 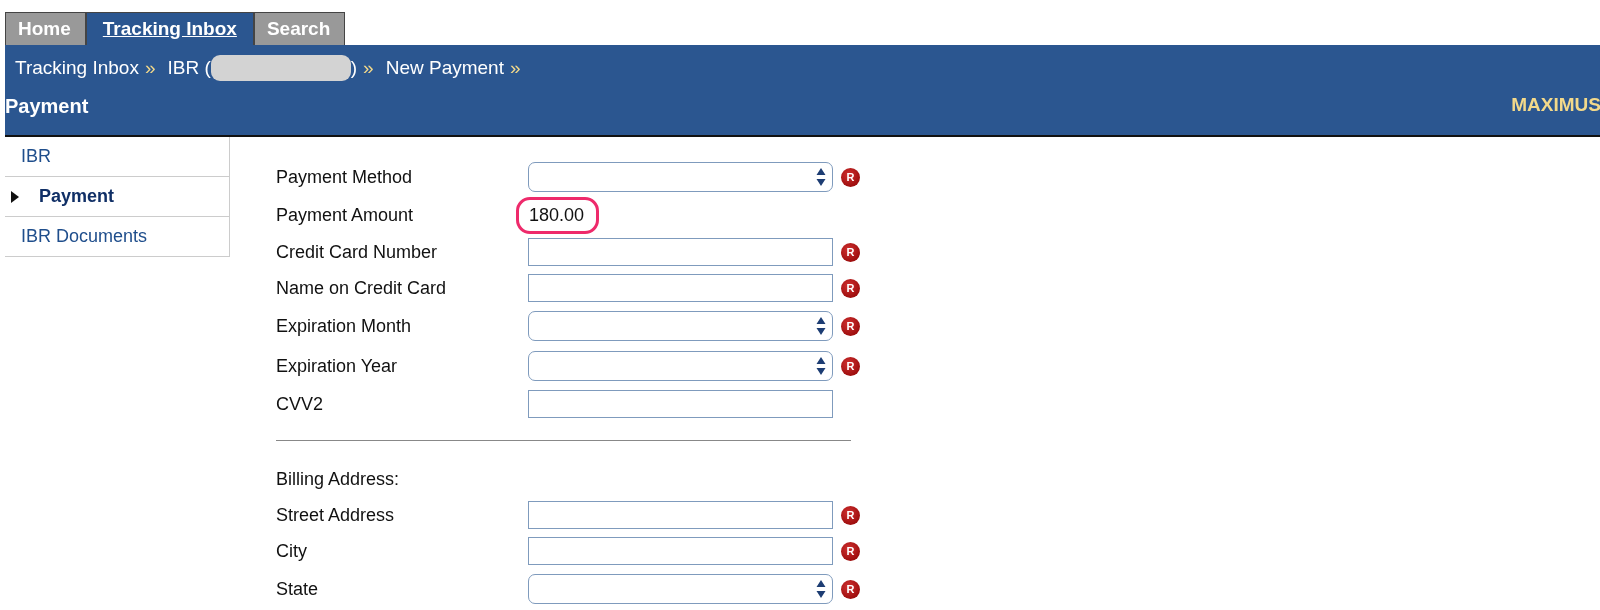 I want to click on page-title: Payment, so click(x=47, y=106).